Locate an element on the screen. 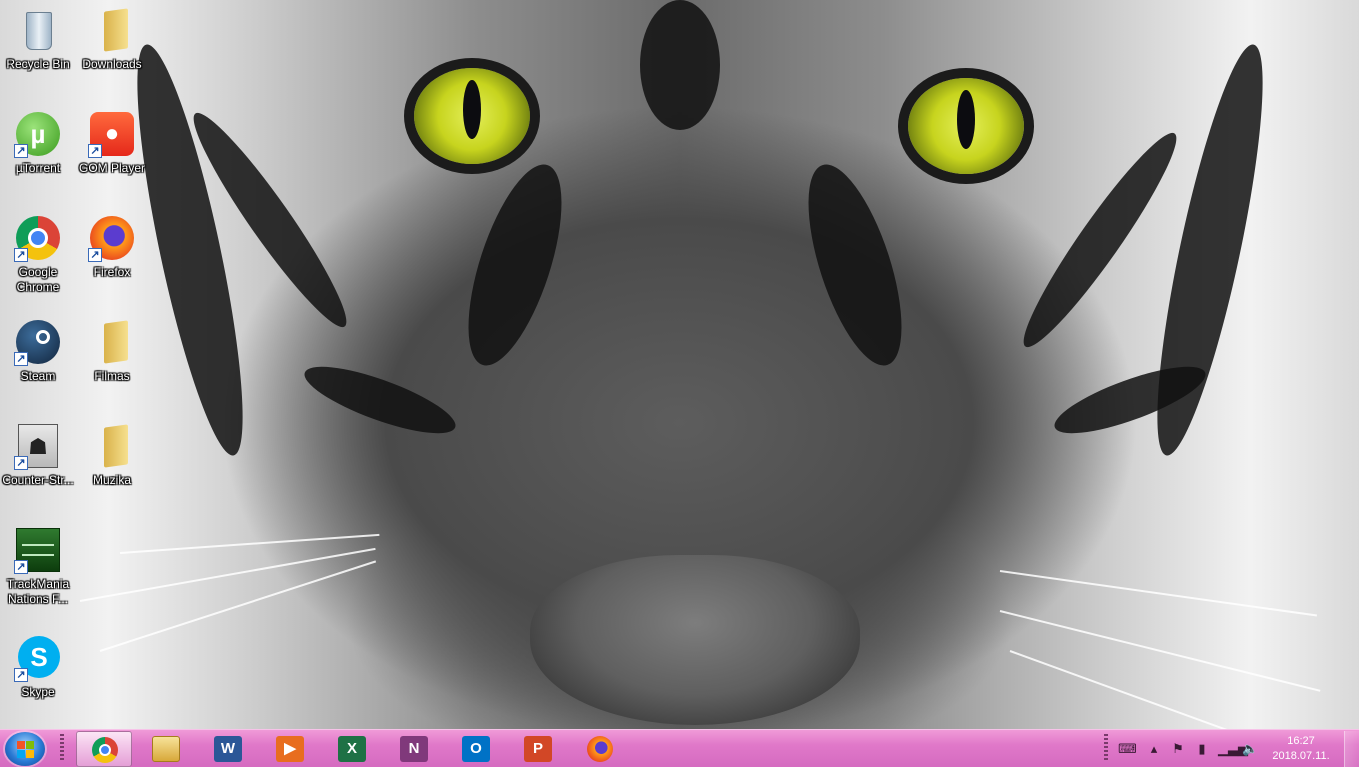 This screenshot has width=1359, height=768. firefox-icon: ↗ is located at coordinates (112, 238).